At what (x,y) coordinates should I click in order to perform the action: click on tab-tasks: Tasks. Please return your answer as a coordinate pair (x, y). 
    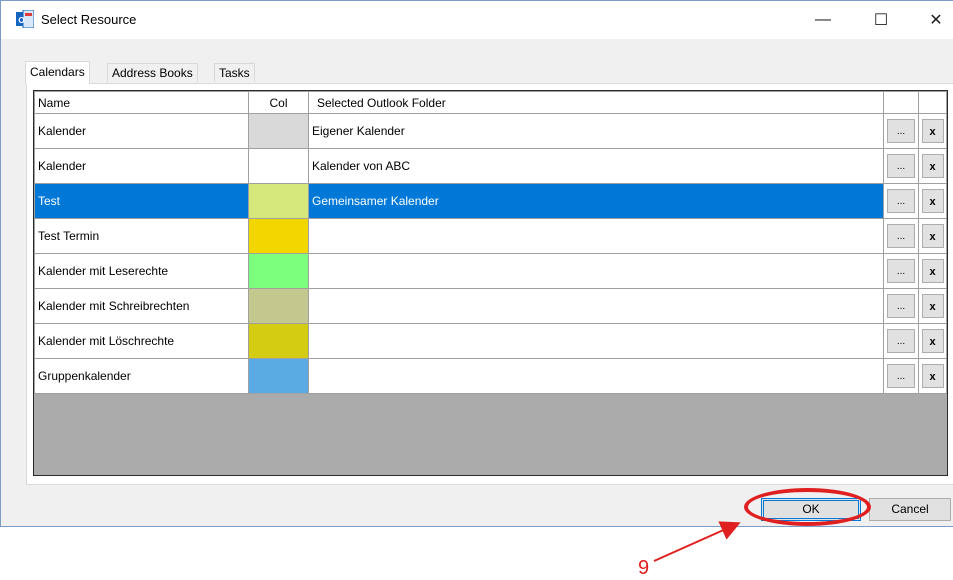
    Looking at the image, I should click on (234, 72).